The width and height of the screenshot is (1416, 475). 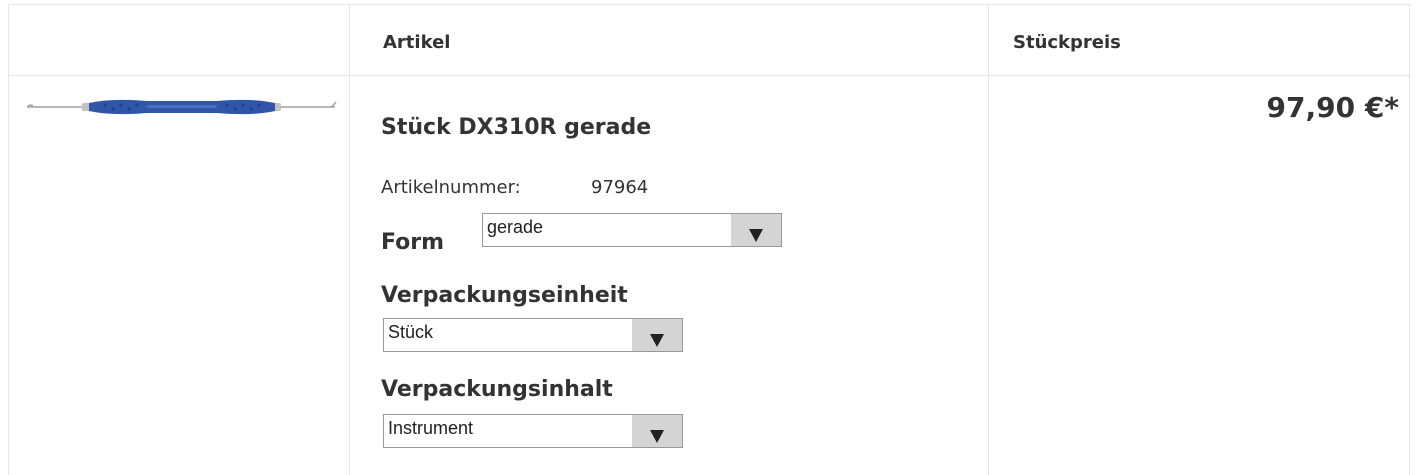 What do you see at coordinates (451, 187) in the screenshot?
I see `sku-label: Artikelnummer:` at bounding box center [451, 187].